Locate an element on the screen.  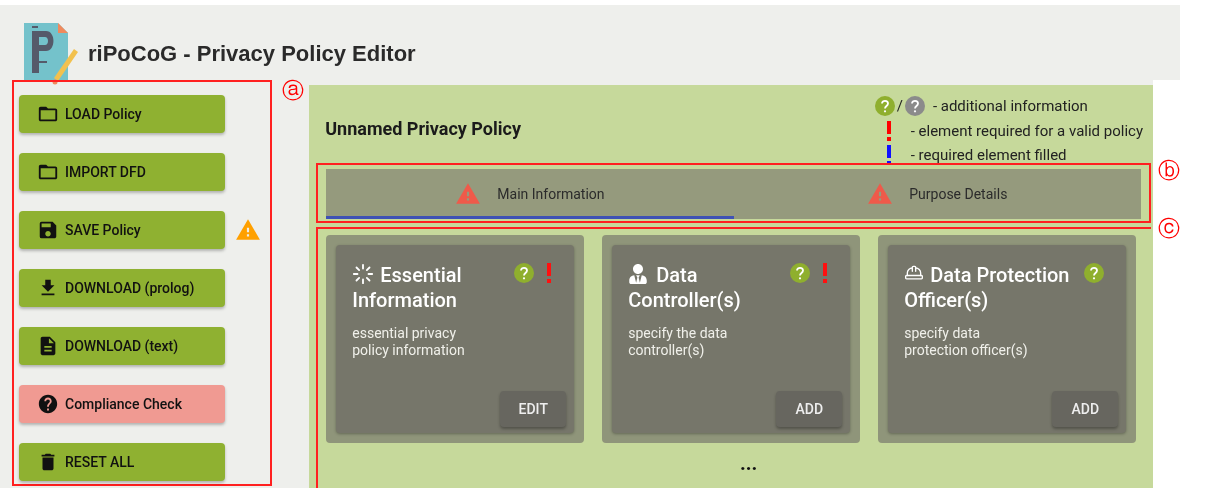
card-title: Data Protection Officer(s) is located at coordinates (987, 288).